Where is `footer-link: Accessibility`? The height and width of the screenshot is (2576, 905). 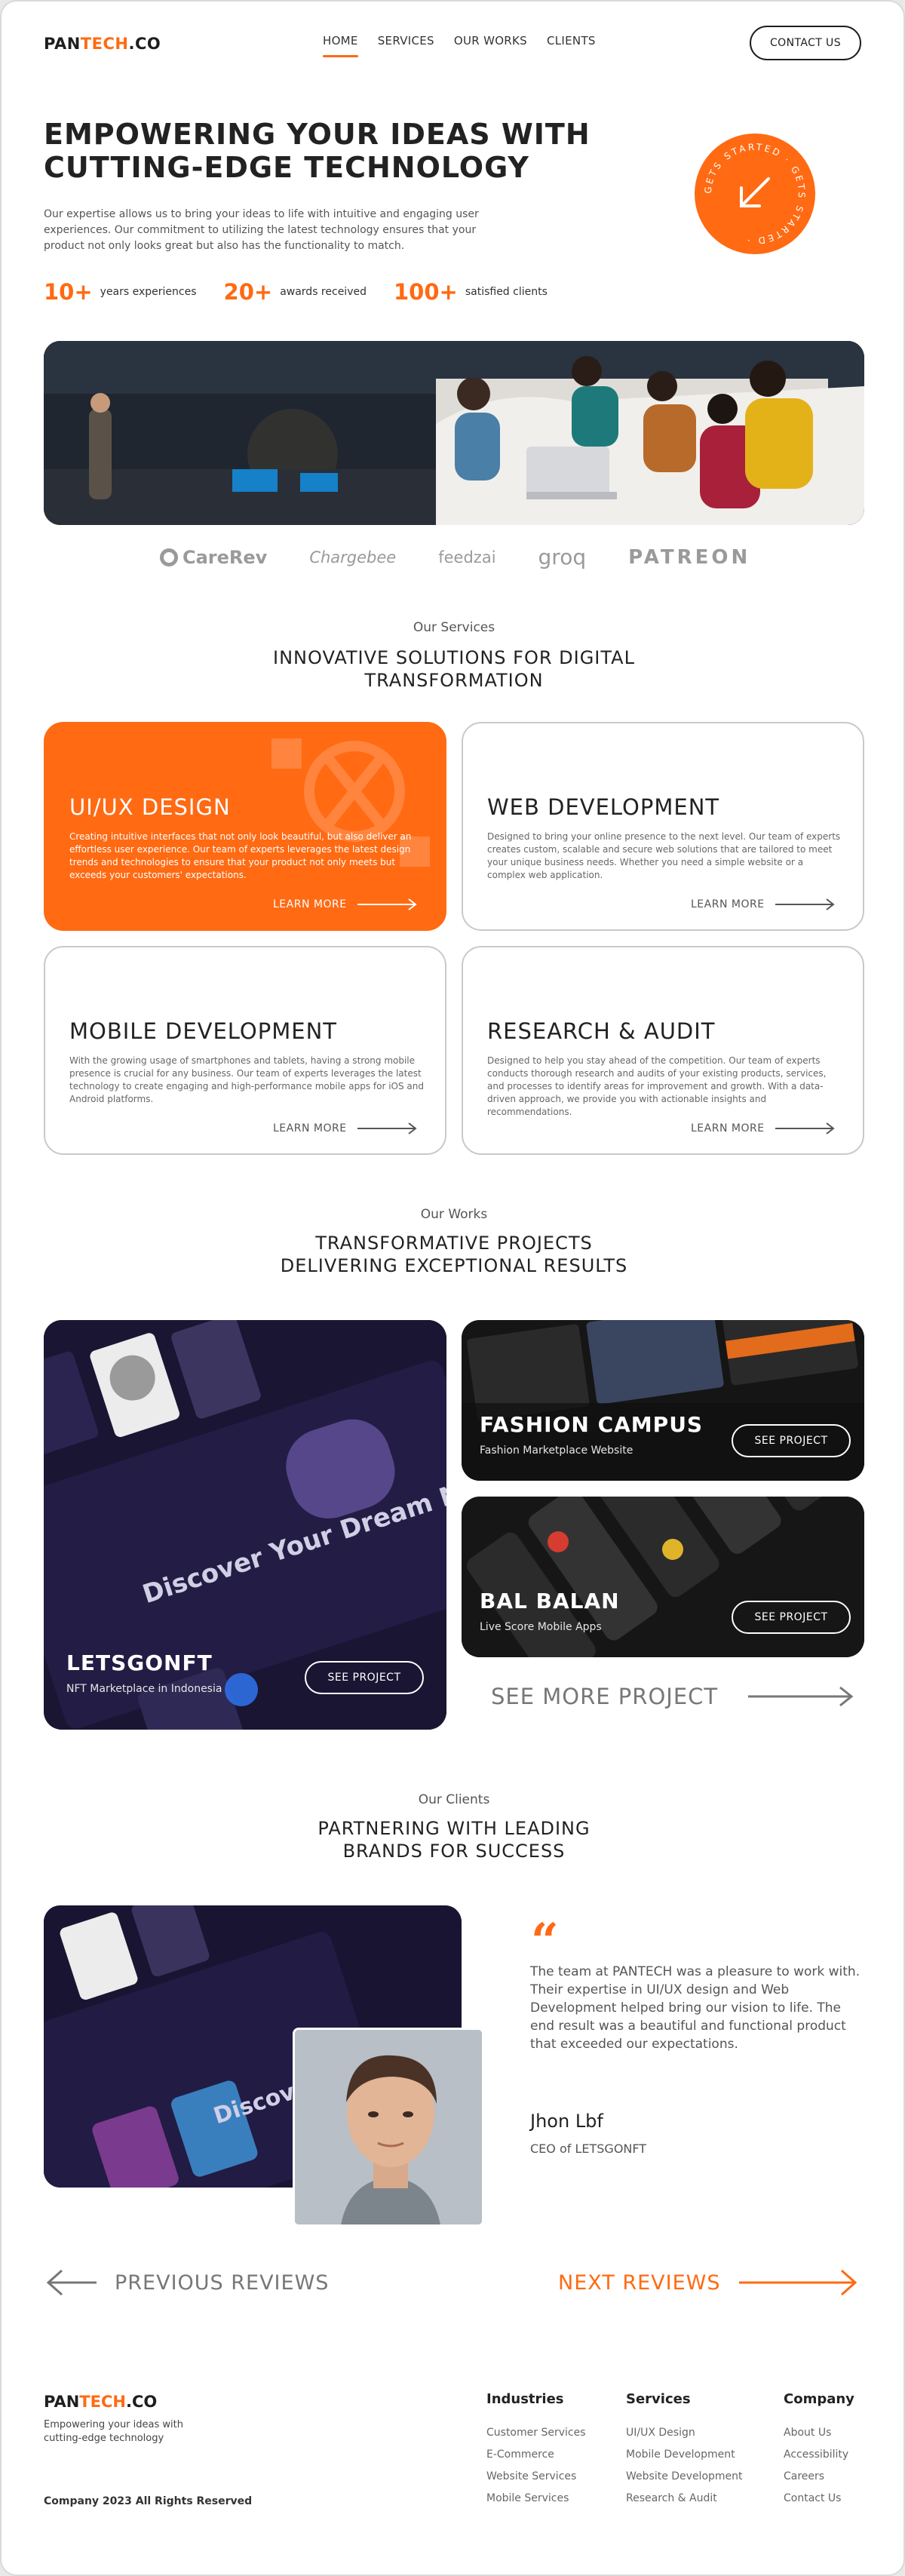 footer-link: Accessibility is located at coordinates (819, 2455).